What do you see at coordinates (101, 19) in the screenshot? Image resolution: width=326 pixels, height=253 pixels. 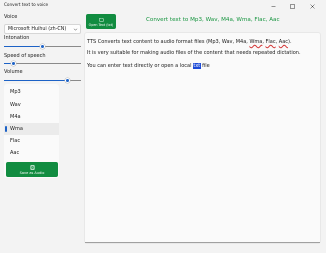 I see `folder-icon` at bounding box center [101, 19].